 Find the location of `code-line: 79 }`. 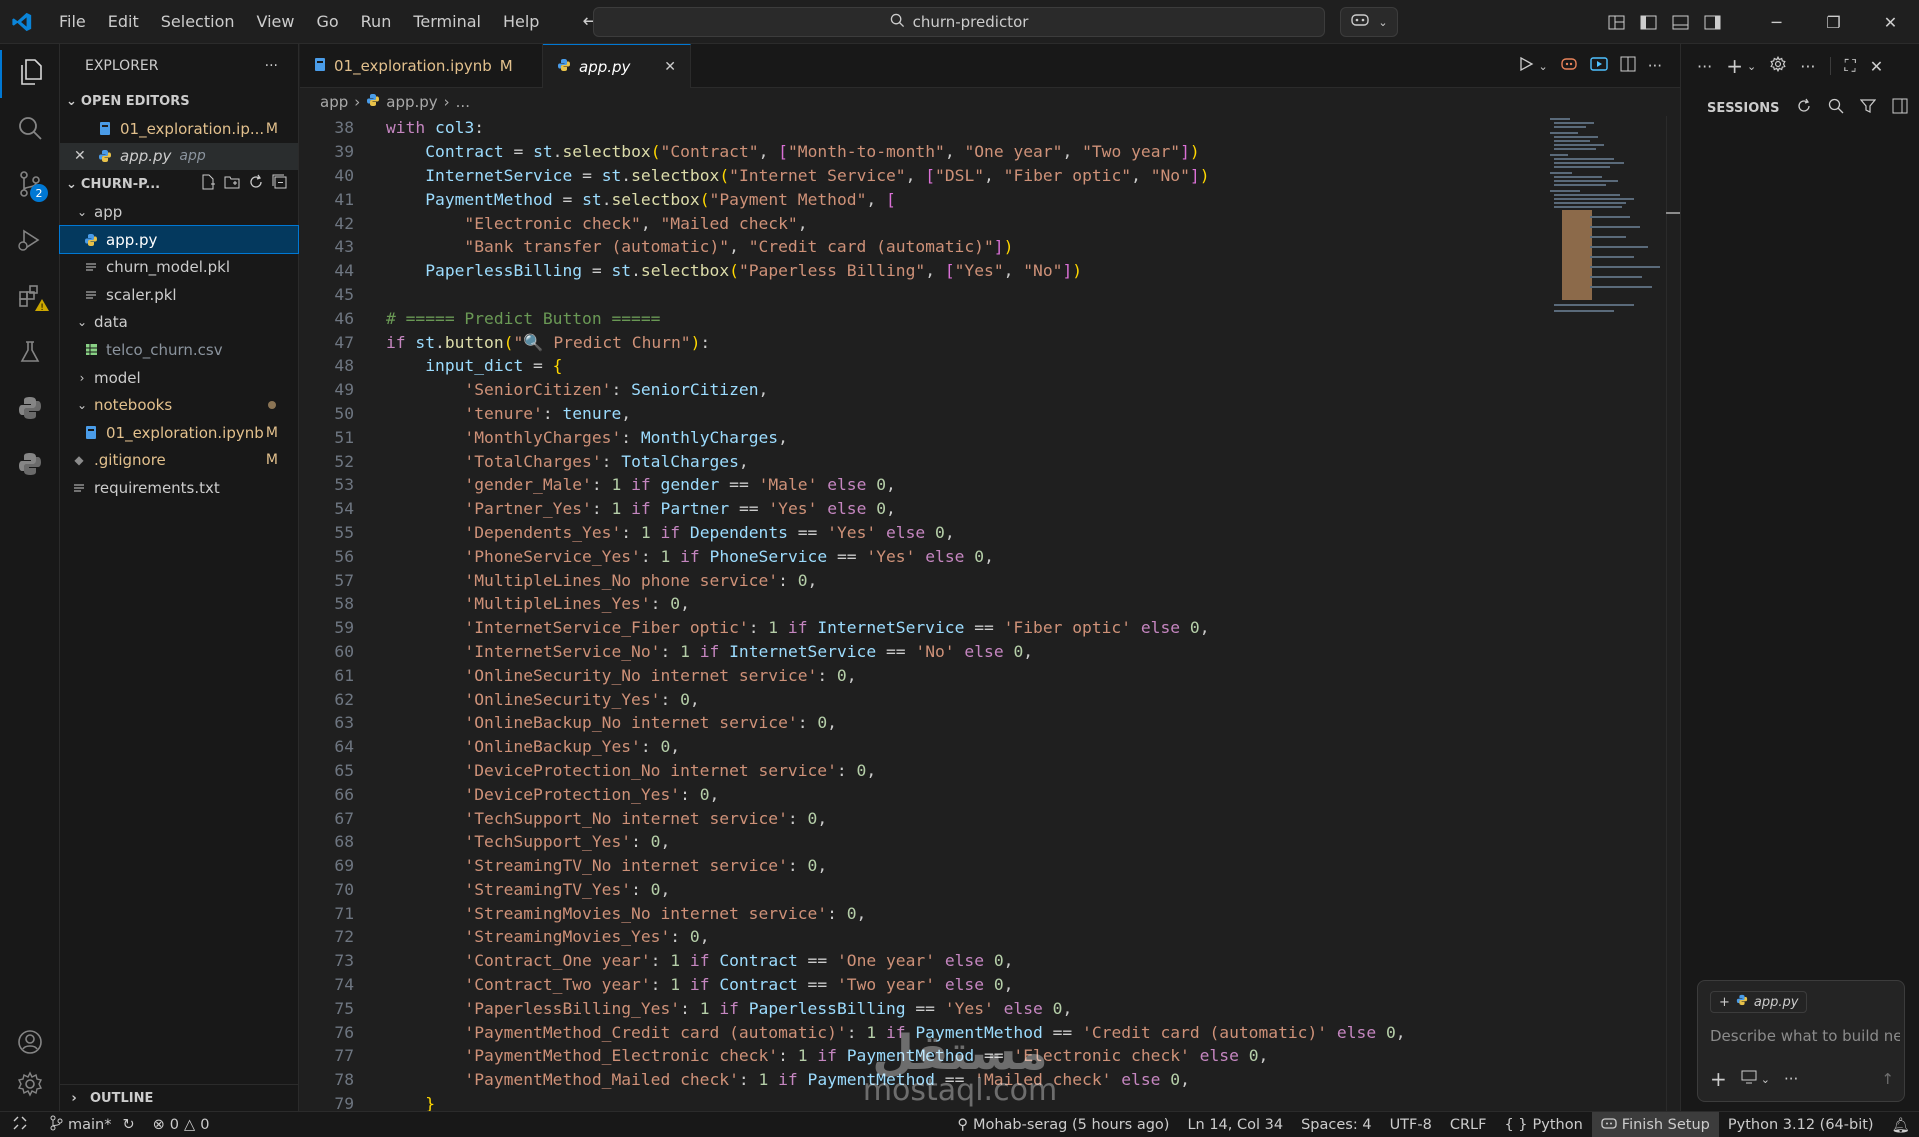

code-line: 79 } is located at coordinates (925, 1101).